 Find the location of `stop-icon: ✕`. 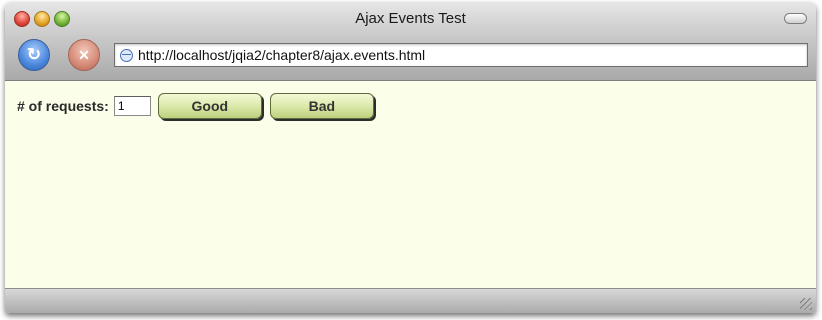

stop-icon: ✕ is located at coordinates (84, 54).